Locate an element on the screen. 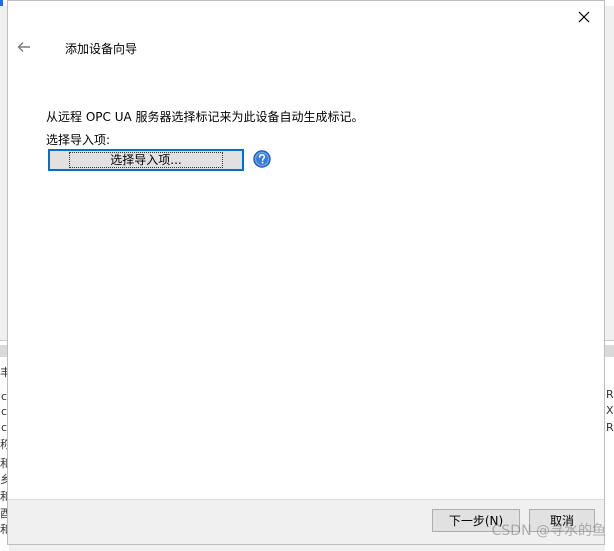 The image size is (614, 551). back-button is located at coordinates (24, 47).